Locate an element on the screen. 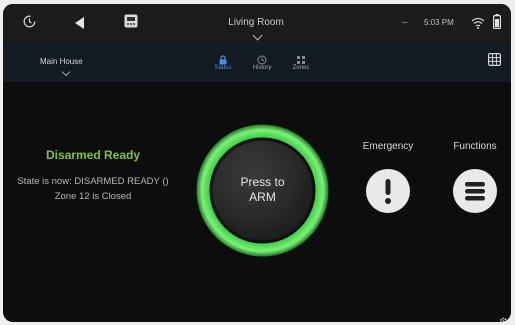 The image size is (515, 325). functions-button is located at coordinates (475, 191).